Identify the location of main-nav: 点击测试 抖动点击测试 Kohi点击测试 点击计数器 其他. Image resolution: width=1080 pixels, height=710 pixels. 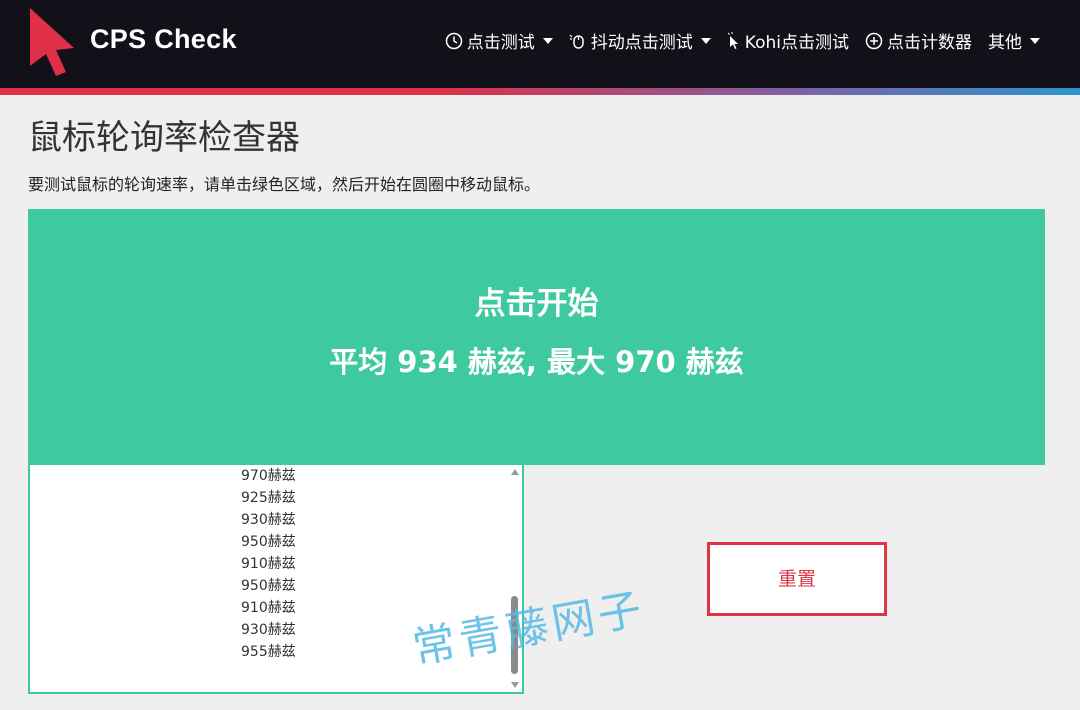
(734, 40).